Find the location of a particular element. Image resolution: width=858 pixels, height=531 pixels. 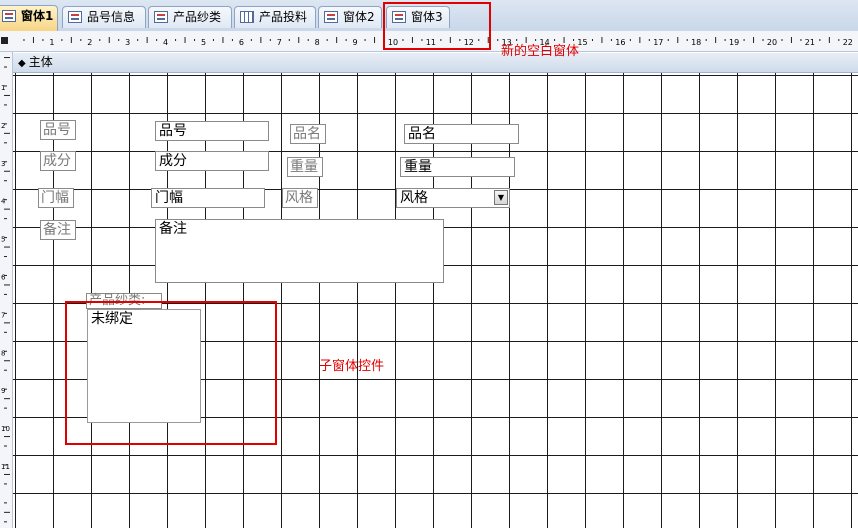

tab-pinhao-info: 品号信息 is located at coordinates (104, 17).